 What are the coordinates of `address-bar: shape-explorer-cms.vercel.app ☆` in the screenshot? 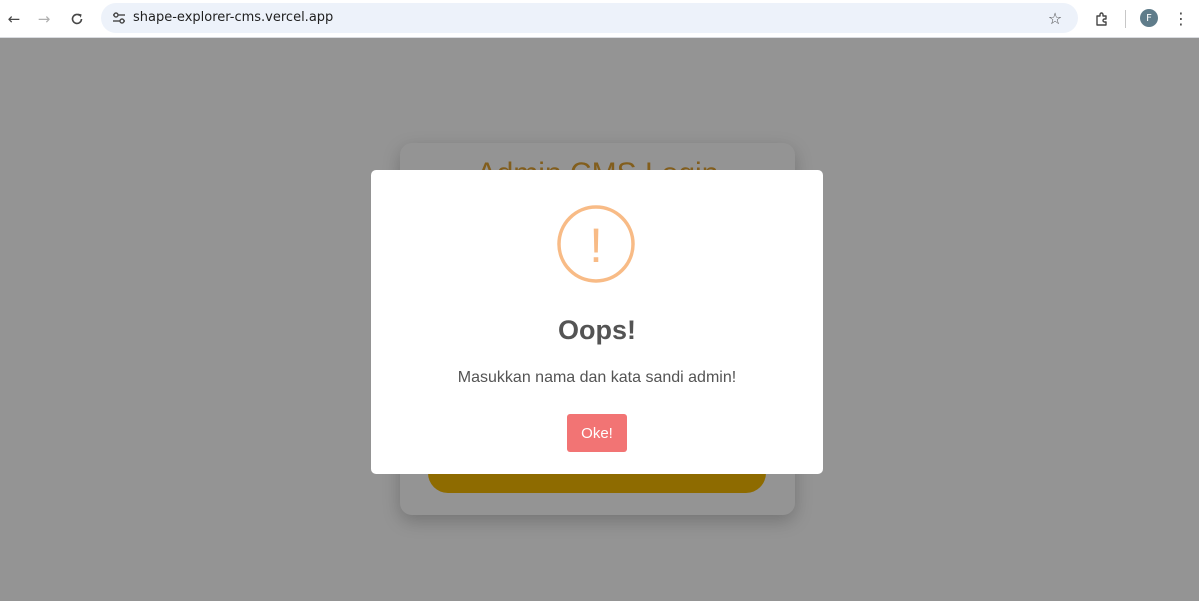 It's located at (589, 18).